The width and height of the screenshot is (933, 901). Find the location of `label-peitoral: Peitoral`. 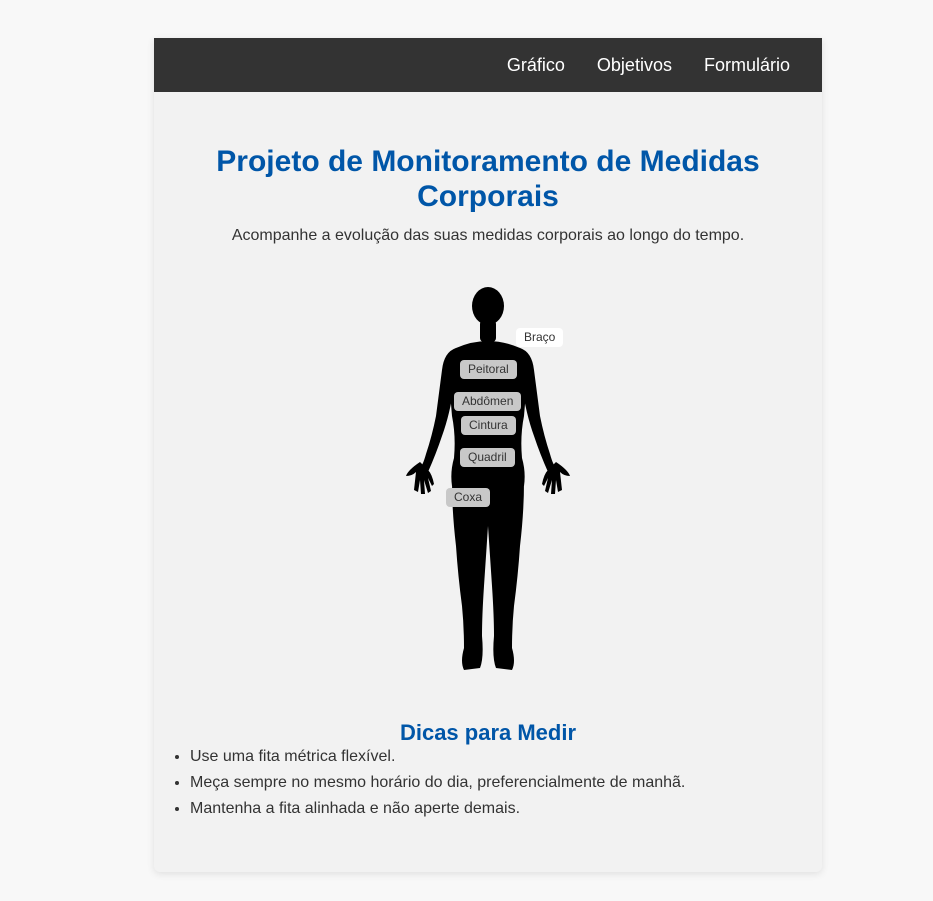

label-peitoral: Peitoral is located at coordinates (488, 369).